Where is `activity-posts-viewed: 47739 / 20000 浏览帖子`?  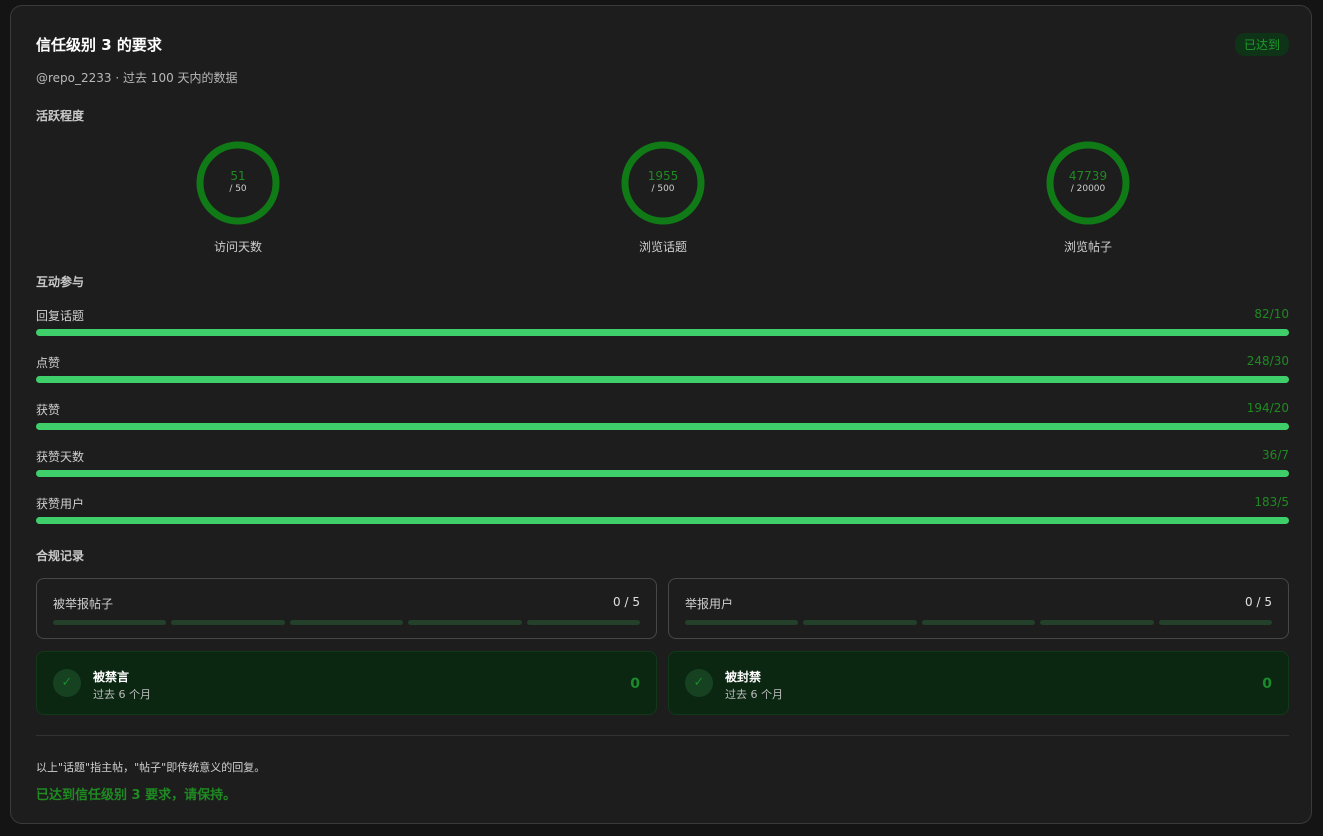 activity-posts-viewed: 47739 / 20000 浏览帖子 is located at coordinates (1088, 197).